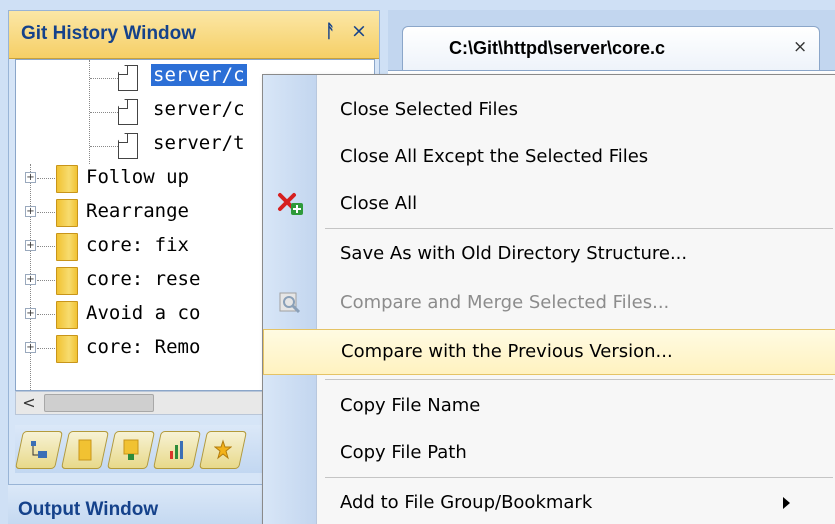  Describe the element at coordinates (199, 143) in the screenshot. I see `tree-item-label: server/t` at that location.